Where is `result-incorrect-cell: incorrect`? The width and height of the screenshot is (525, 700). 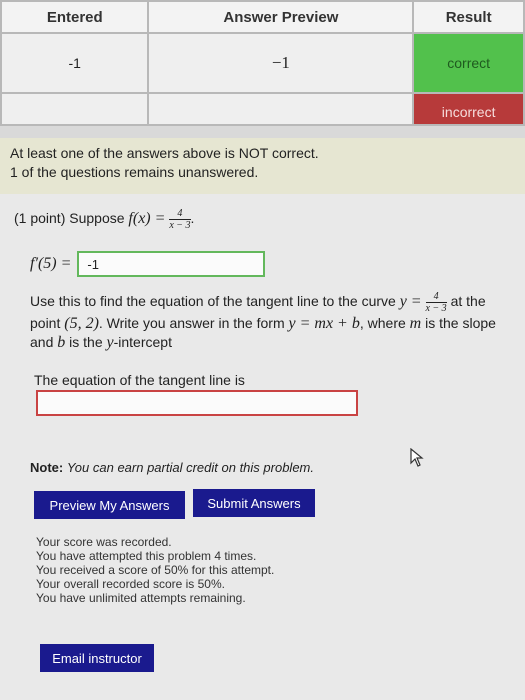
result-incorrect-cell: incorrect is located at coordinates (468, 109).